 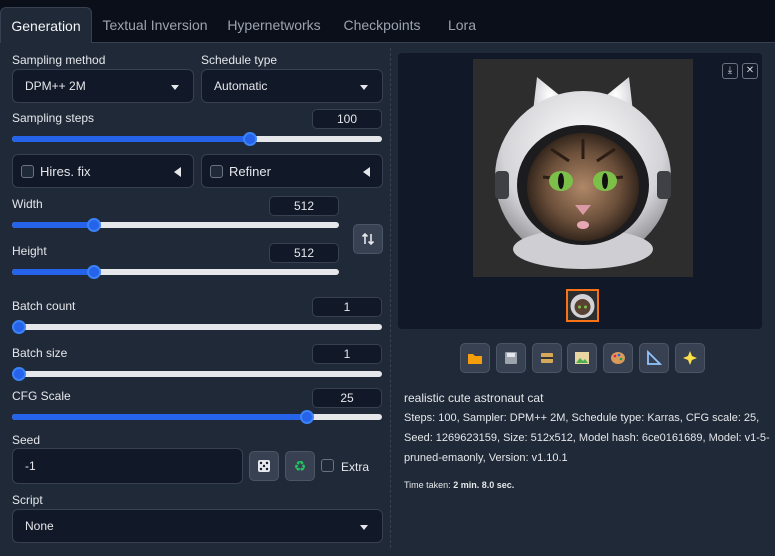 I want to click on download-icon: ⤓, so click(x=730, y=70).